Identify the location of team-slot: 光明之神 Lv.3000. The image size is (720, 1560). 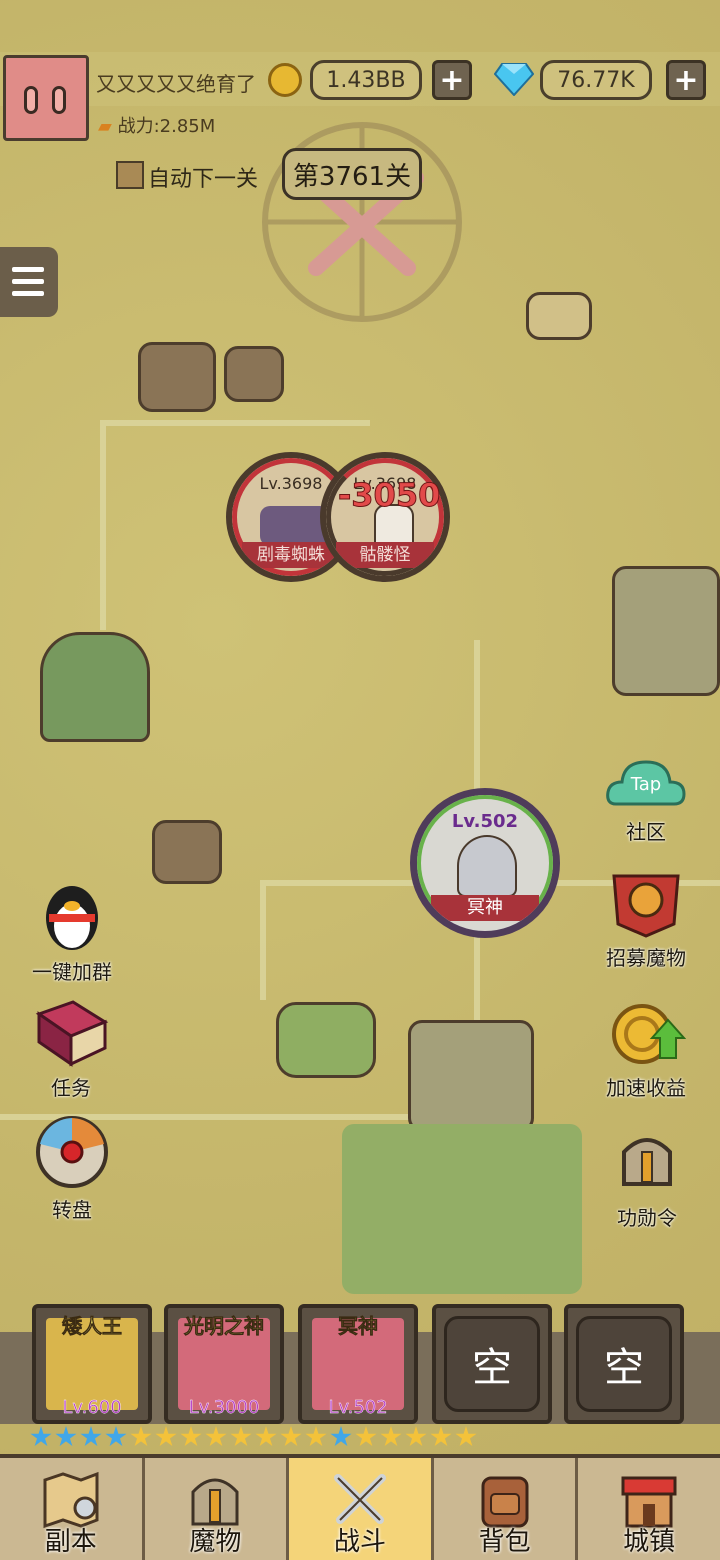
(224, 1364).